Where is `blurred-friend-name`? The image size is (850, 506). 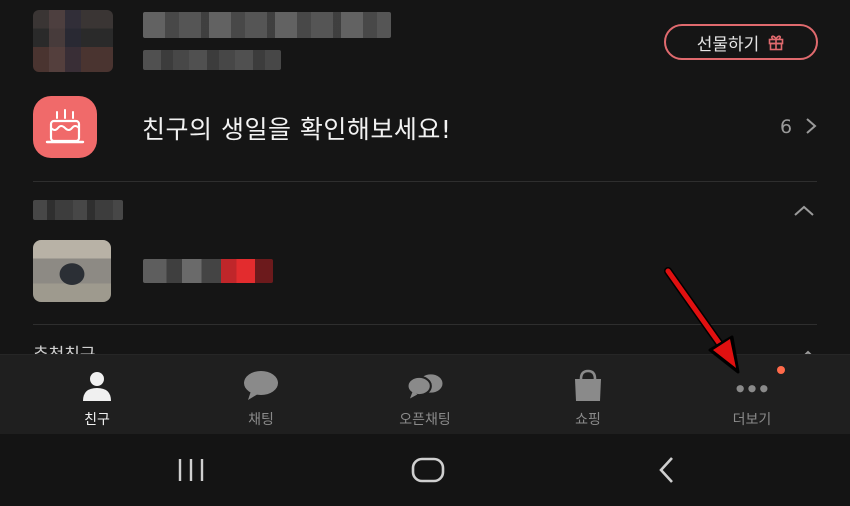
blurred-friend-name is located at coordinates (208, 271).